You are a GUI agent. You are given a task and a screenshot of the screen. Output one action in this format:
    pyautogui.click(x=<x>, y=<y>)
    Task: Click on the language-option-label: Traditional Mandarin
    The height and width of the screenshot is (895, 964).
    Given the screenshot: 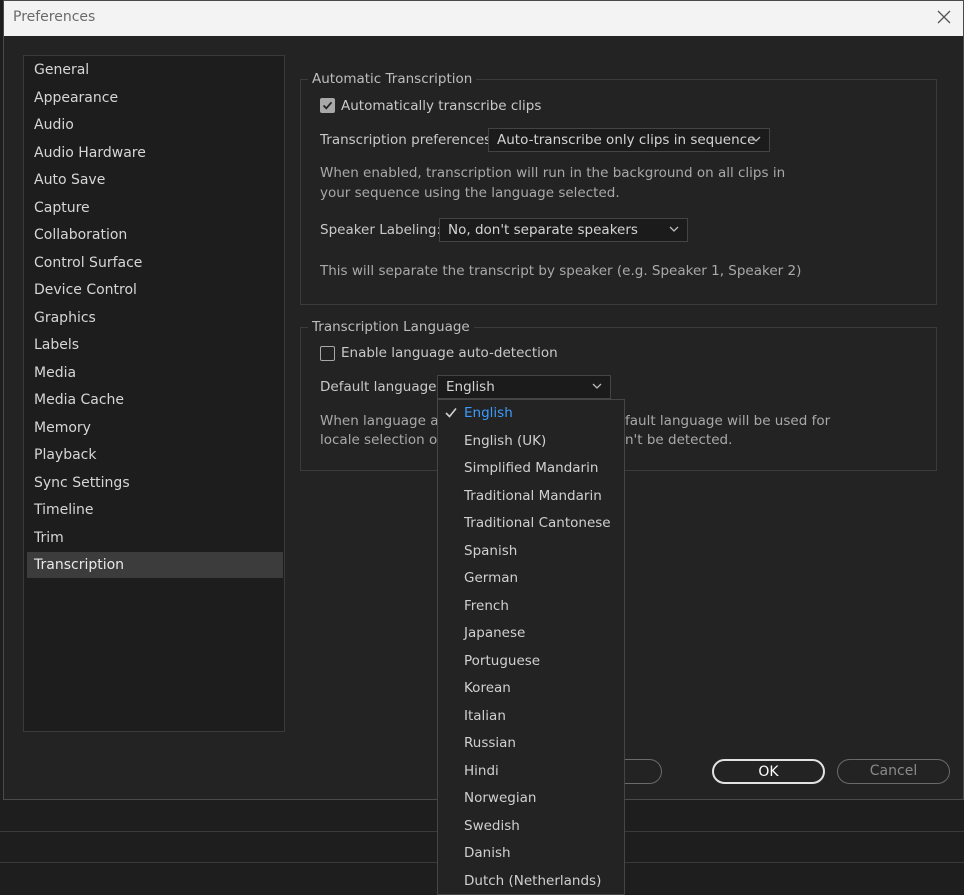 What is the action you would take?
    pyautogui.click(x=533, y=495)
    